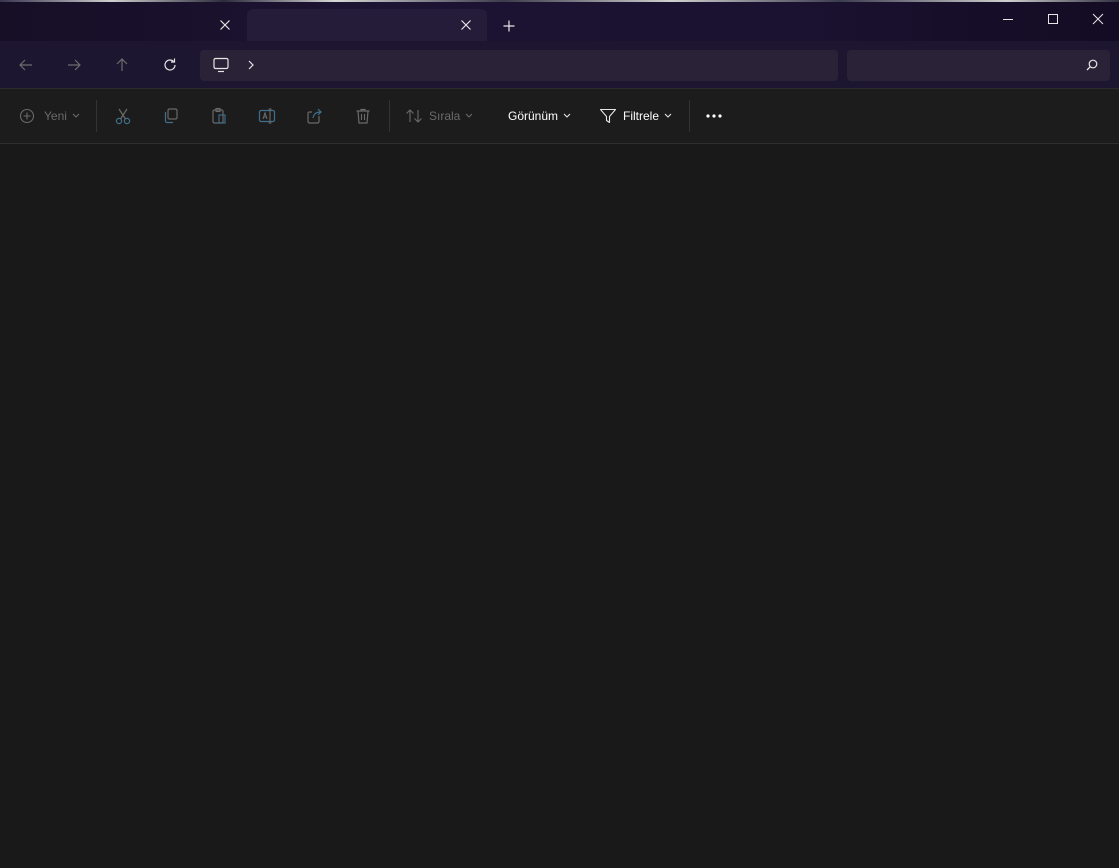  I want to click on back-button, so click(26, 65).